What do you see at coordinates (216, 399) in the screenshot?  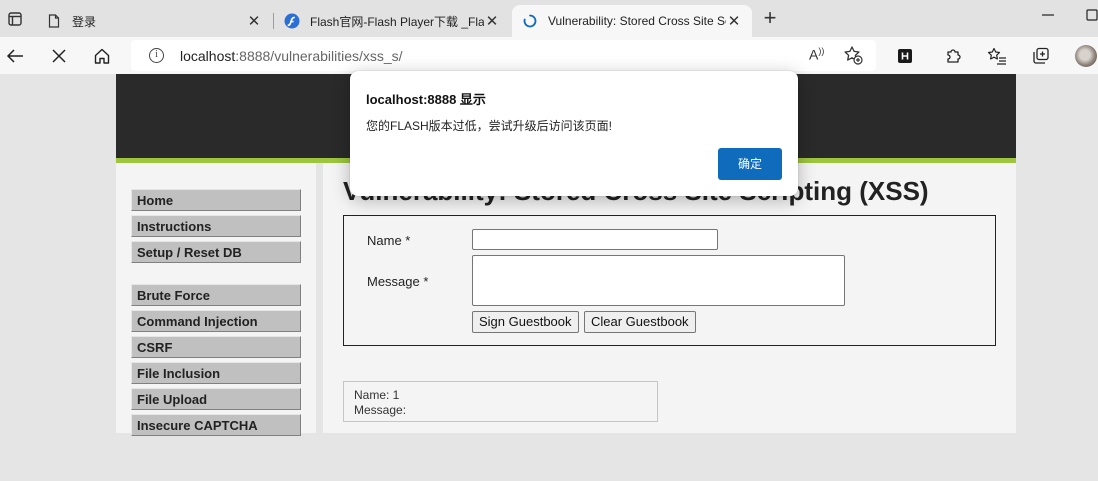 I see `menu-item-file-upload: File Upload` at bounding box center [216, 399].